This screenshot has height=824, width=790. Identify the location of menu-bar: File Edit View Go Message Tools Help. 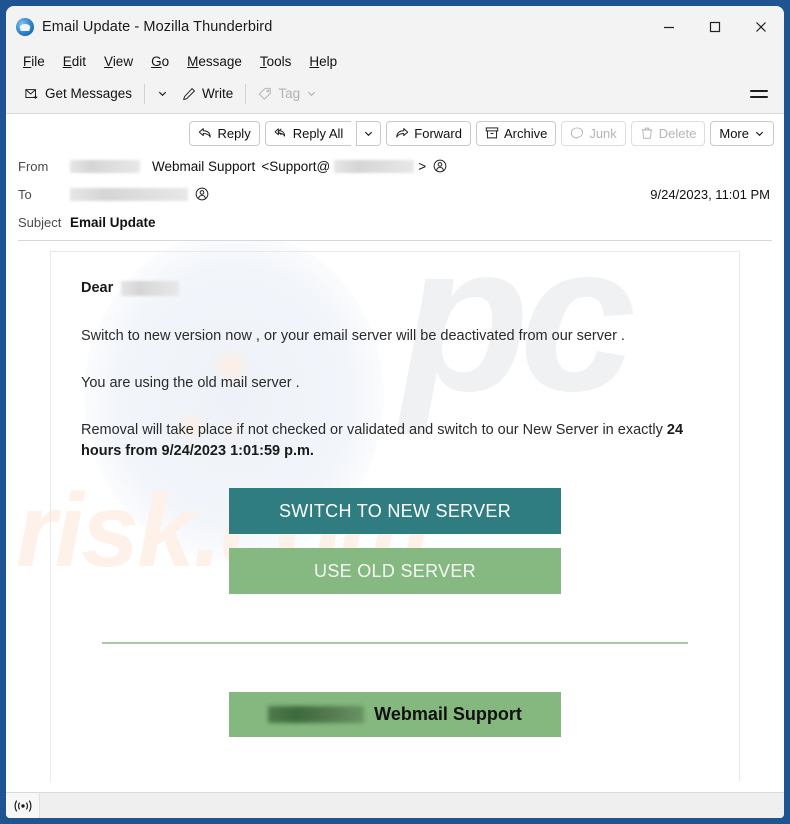
(395, 61).